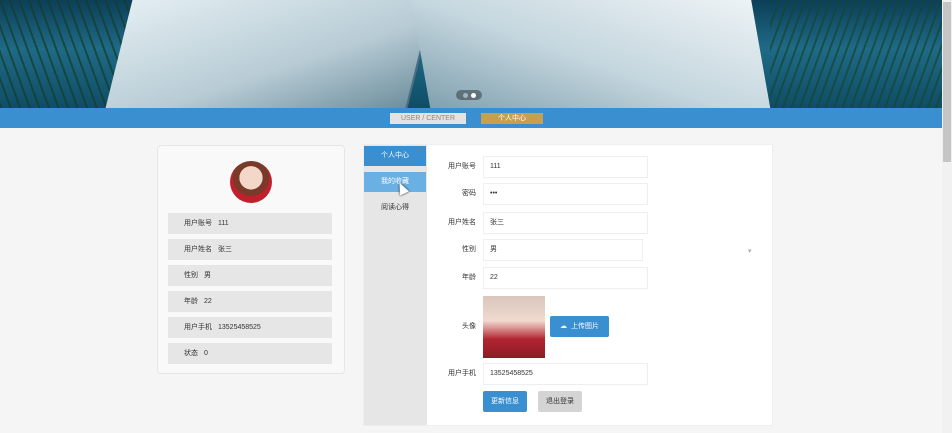  I want to click on info-value: 13525458525, so click(239, 327).